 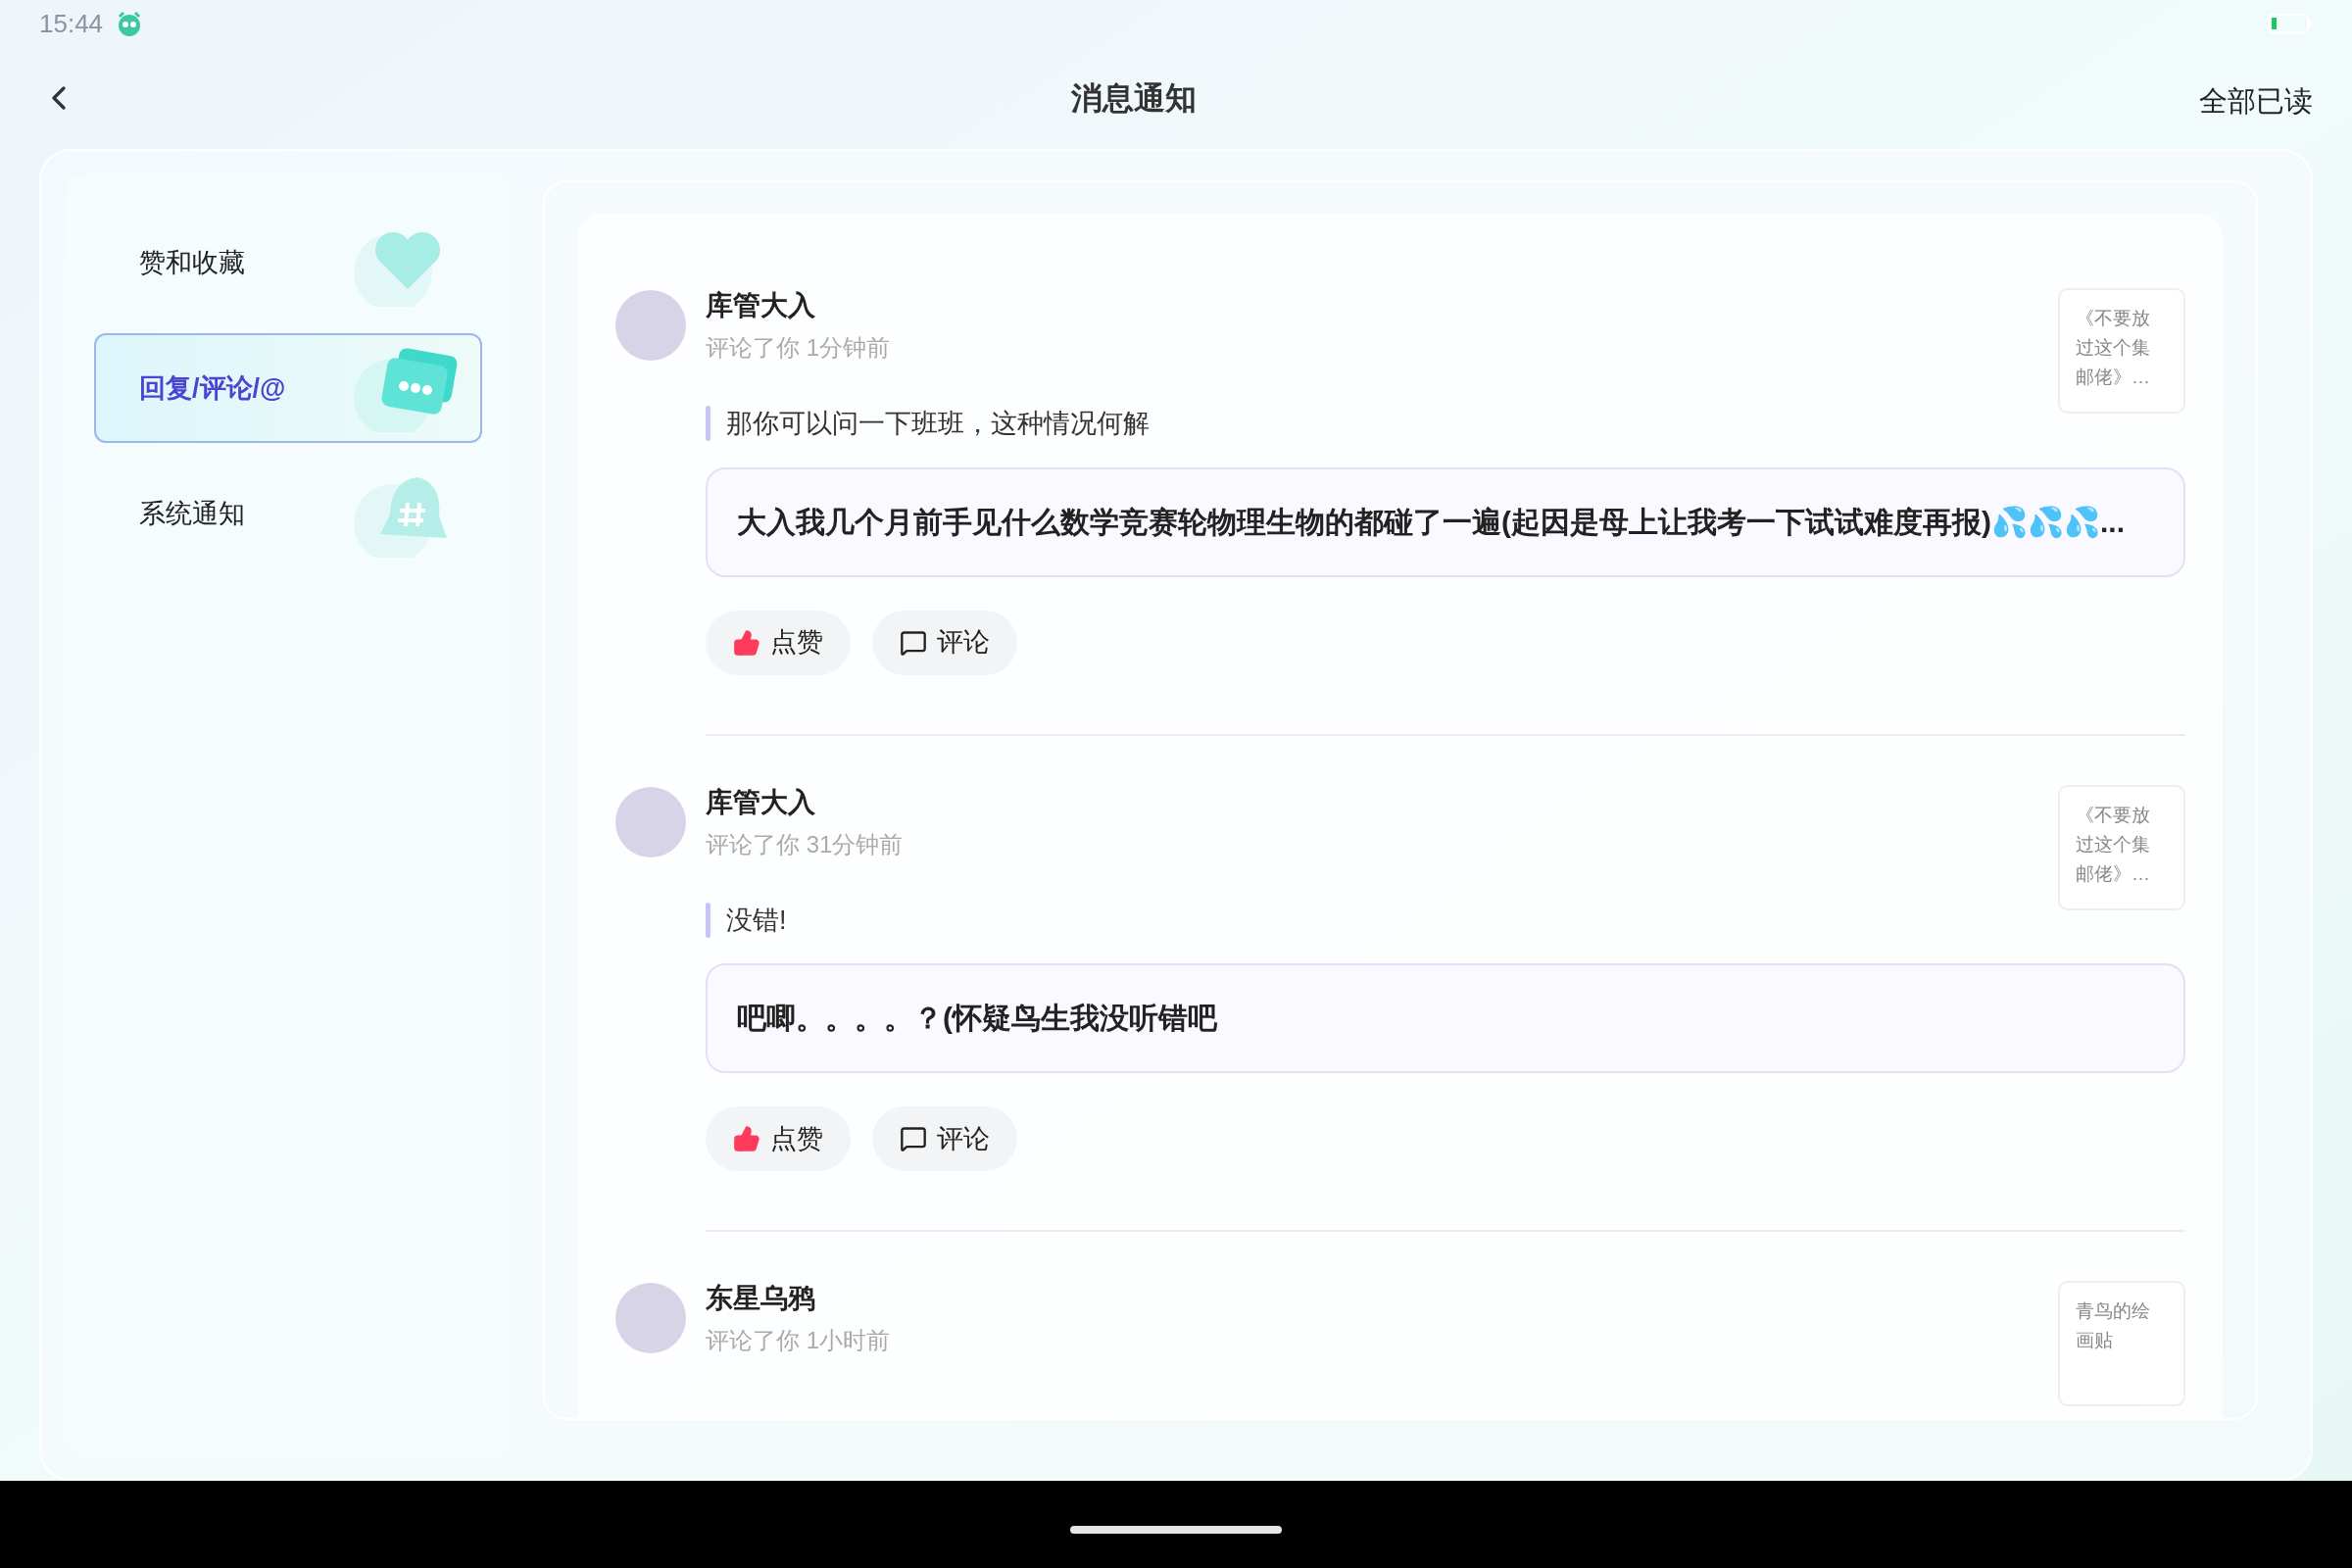 What do you see at coordinates (798, 348) in the screenshot?
I see `comment-time: 评论了你 1分钟前` at bounding box center [798, 348].